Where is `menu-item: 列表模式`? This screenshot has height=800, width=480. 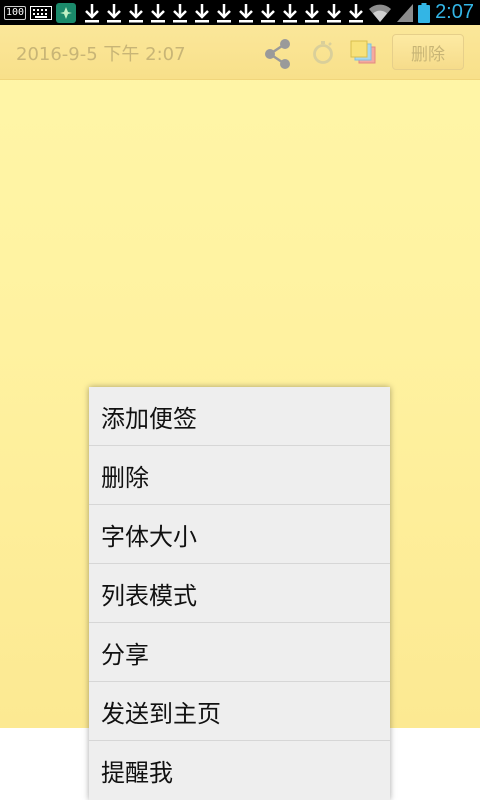
menu-item: 列表模式 is located at coordinates (239, 593).